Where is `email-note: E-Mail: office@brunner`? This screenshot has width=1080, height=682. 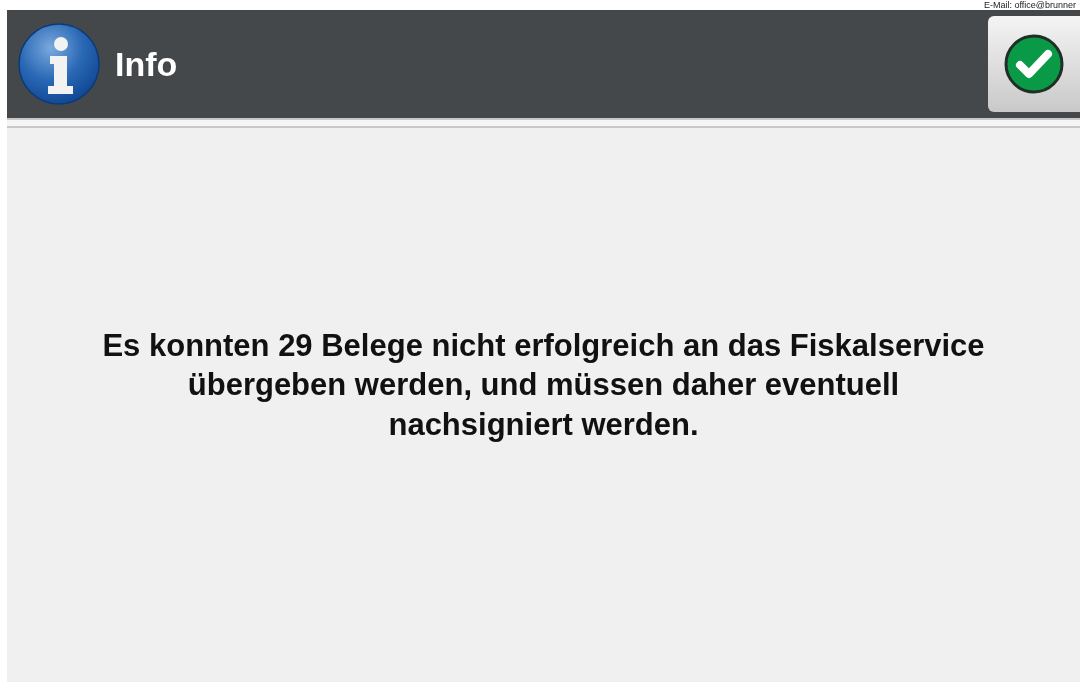 email-note: E-Mail: office@brunner is located at coordinates (1030, 5).